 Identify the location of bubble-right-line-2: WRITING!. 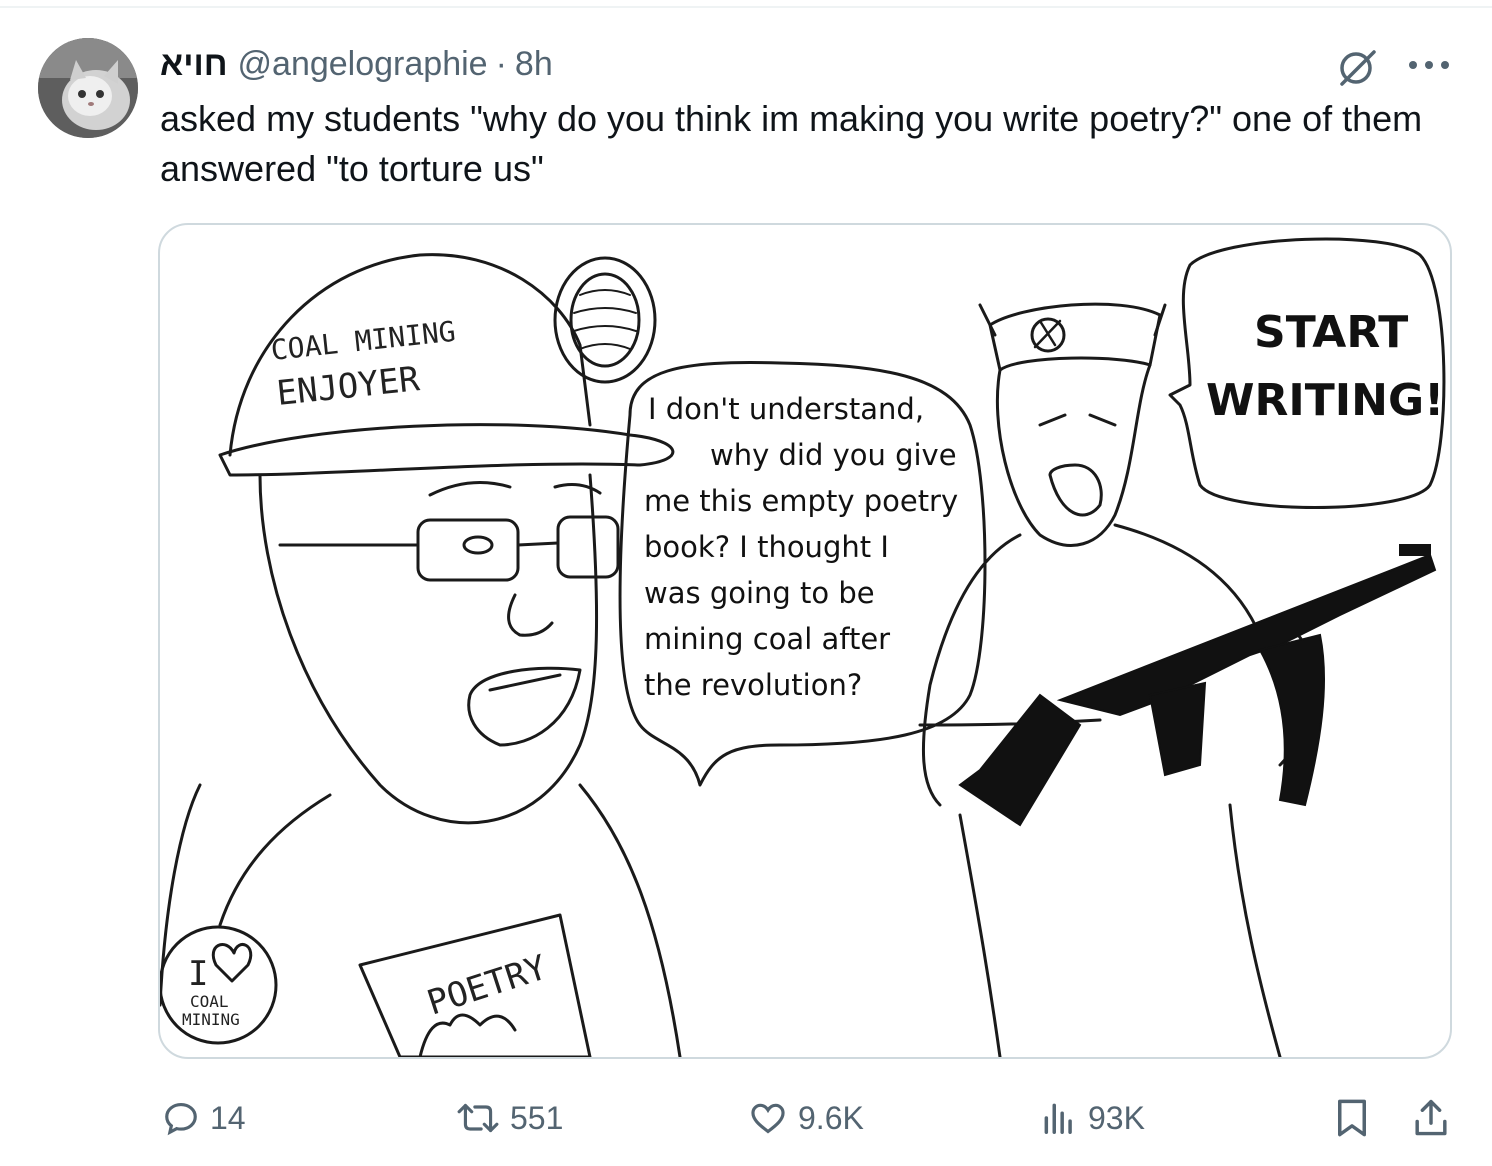
(1325, 400).